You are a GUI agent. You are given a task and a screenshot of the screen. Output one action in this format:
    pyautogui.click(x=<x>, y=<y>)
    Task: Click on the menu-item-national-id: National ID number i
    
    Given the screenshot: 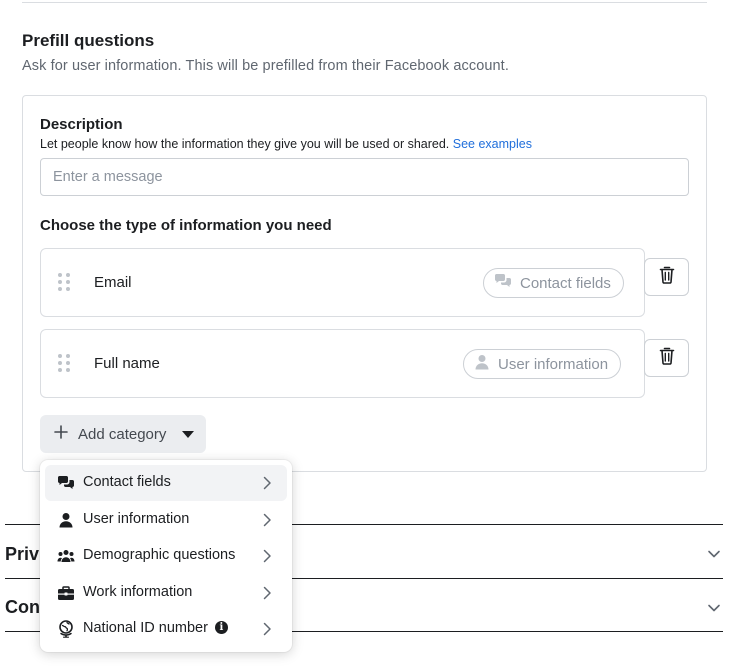 What is the action you would take?
    pyautogui.click(x=166, y=629)
    